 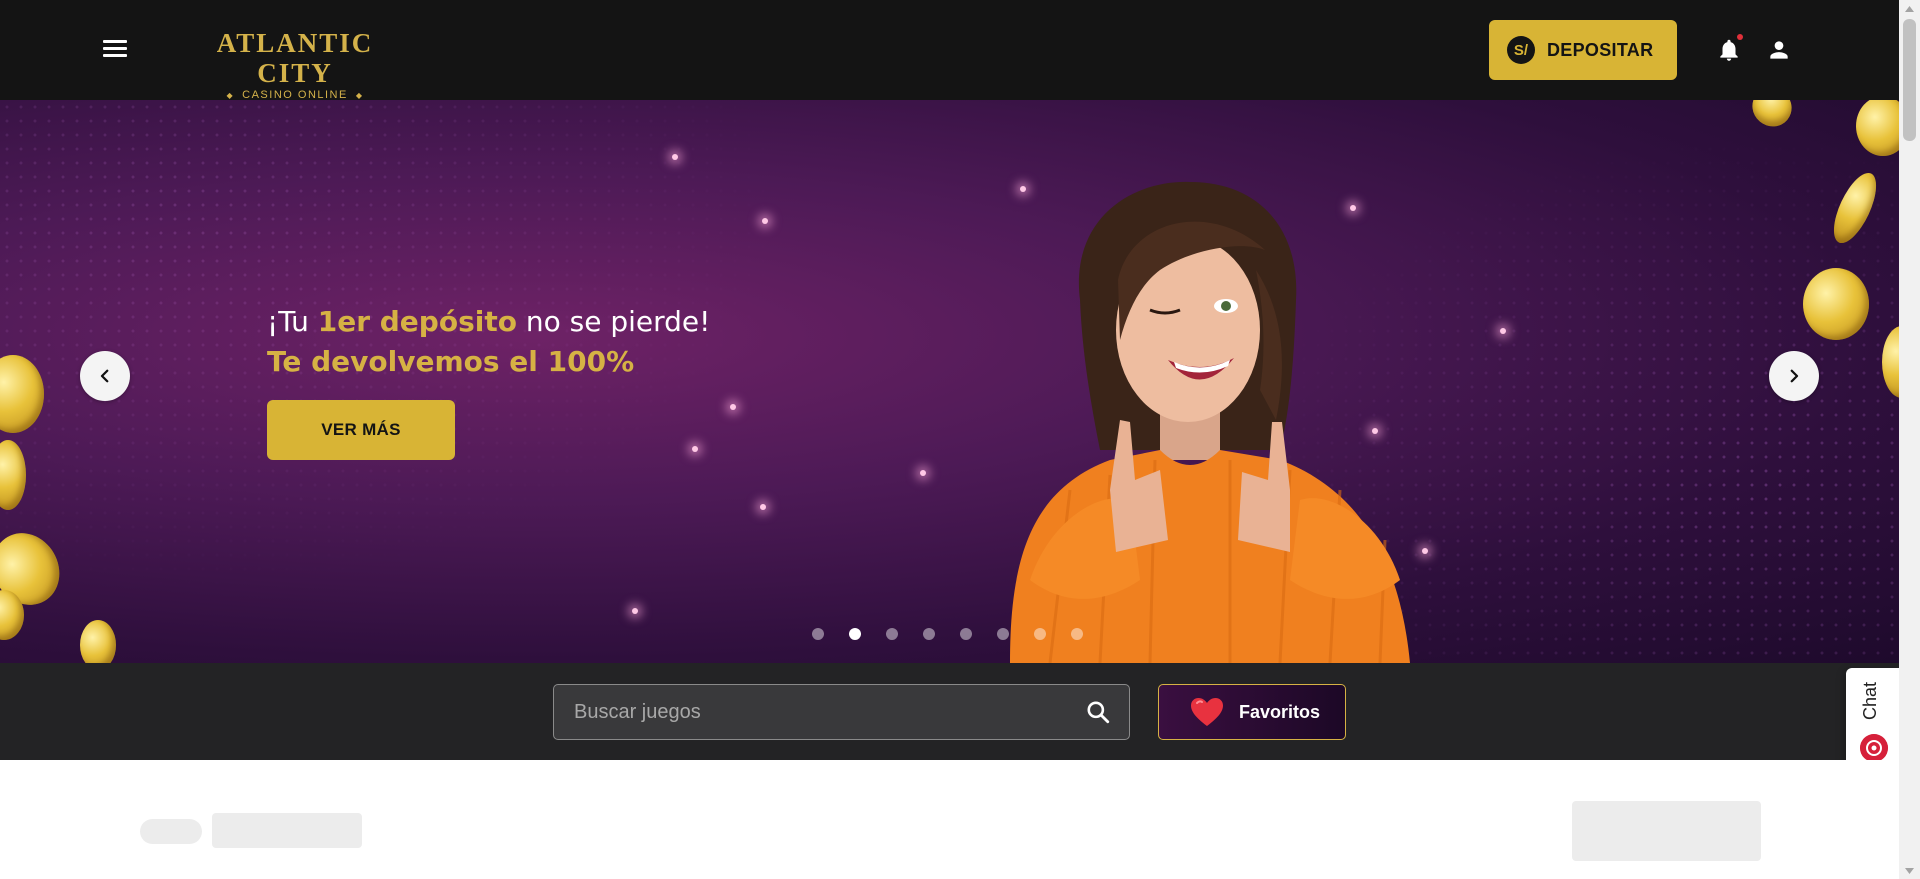 I want to click on logo-title: ATLANTIC CITY, so click(x=295, y=58).